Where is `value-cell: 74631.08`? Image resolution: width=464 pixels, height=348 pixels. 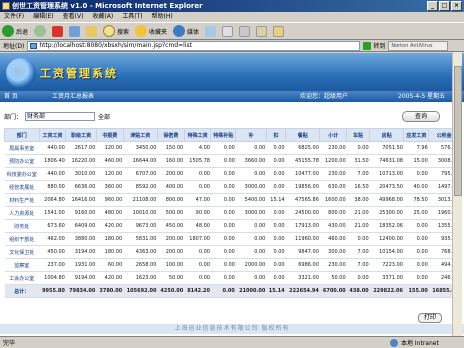
value-cell: 74631.08 is located at coordinates (386, 161).